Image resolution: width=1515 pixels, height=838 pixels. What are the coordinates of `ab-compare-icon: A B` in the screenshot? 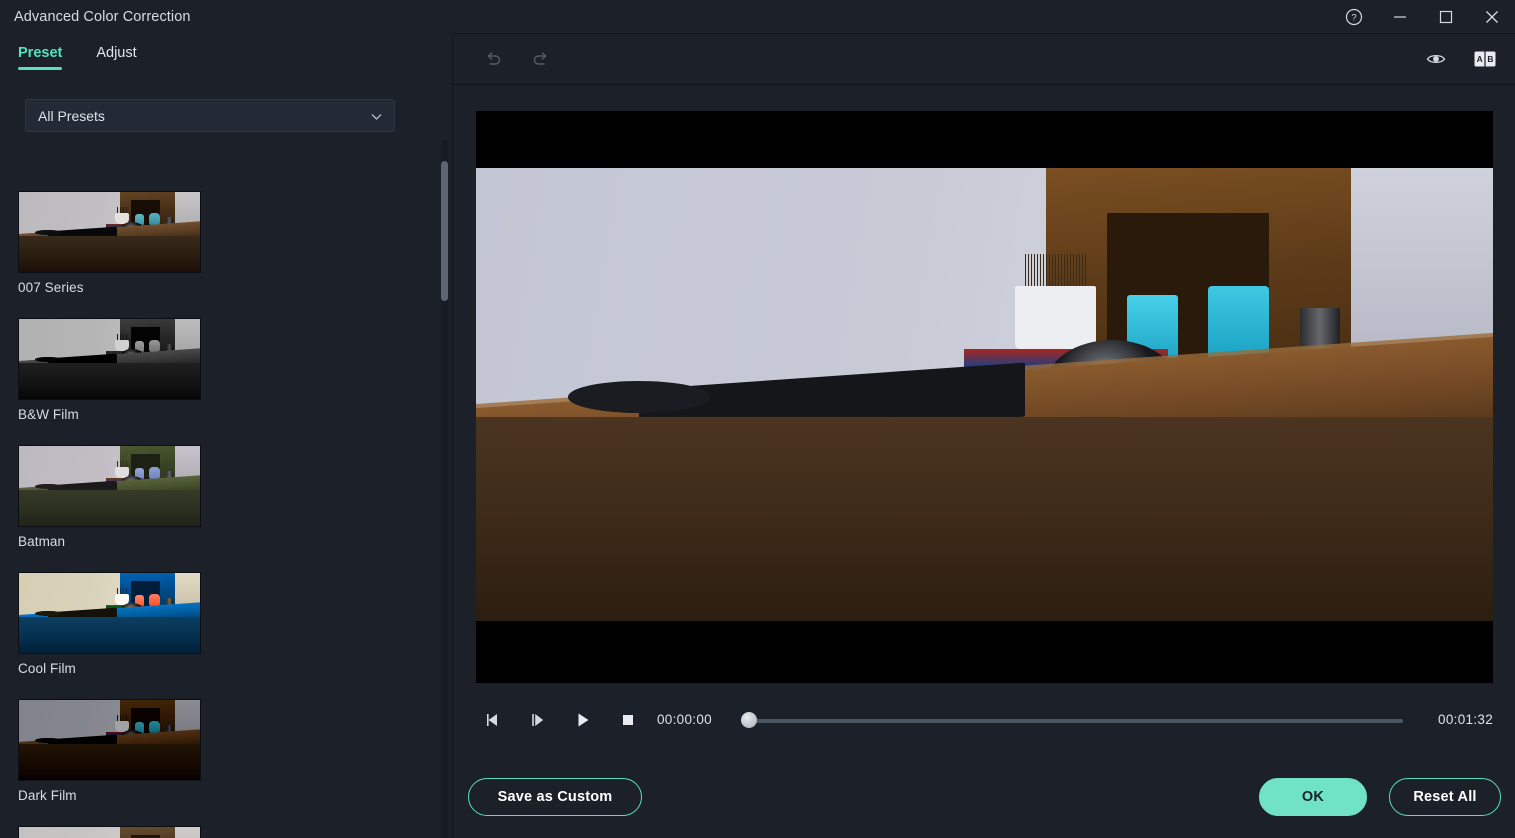 It's located at (1485, 59).